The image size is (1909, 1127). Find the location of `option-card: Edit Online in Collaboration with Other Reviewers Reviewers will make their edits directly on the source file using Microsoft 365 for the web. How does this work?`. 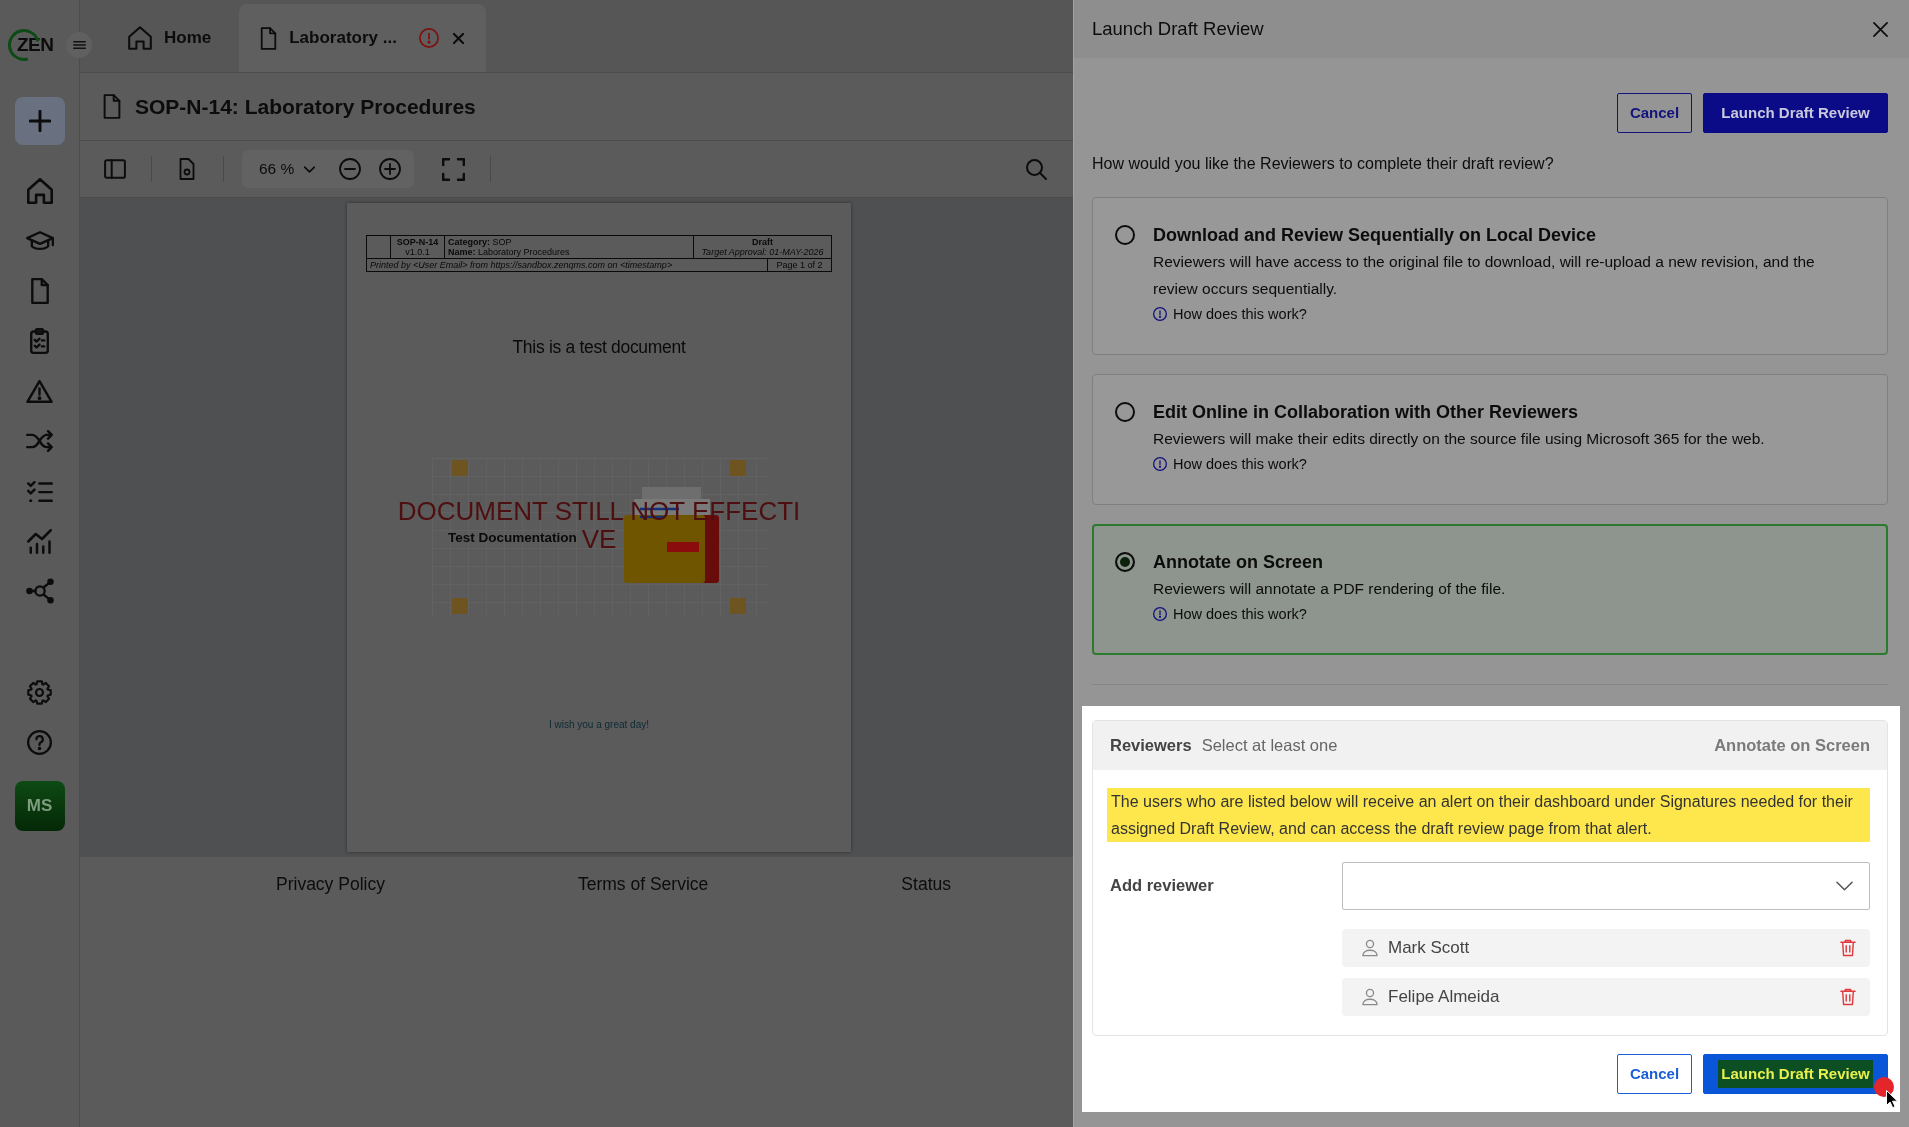

option-card: Edit Online in Collaboration with Other Reviewers Reviewers will make their edits directly on the source file using Microsoft 365 for the web. How does this work? is located at coordinates (1490, 439).